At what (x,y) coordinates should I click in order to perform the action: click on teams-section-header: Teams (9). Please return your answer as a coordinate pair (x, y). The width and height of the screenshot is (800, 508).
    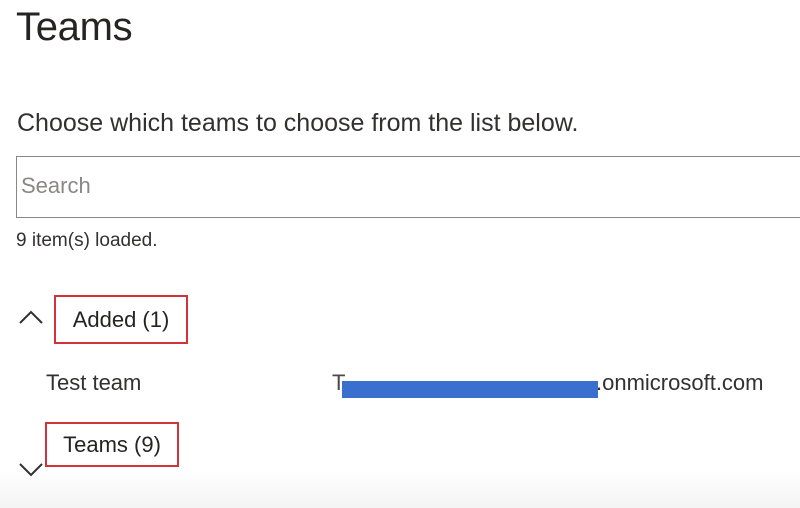
    Looking at the image, I should click on (112, 444).